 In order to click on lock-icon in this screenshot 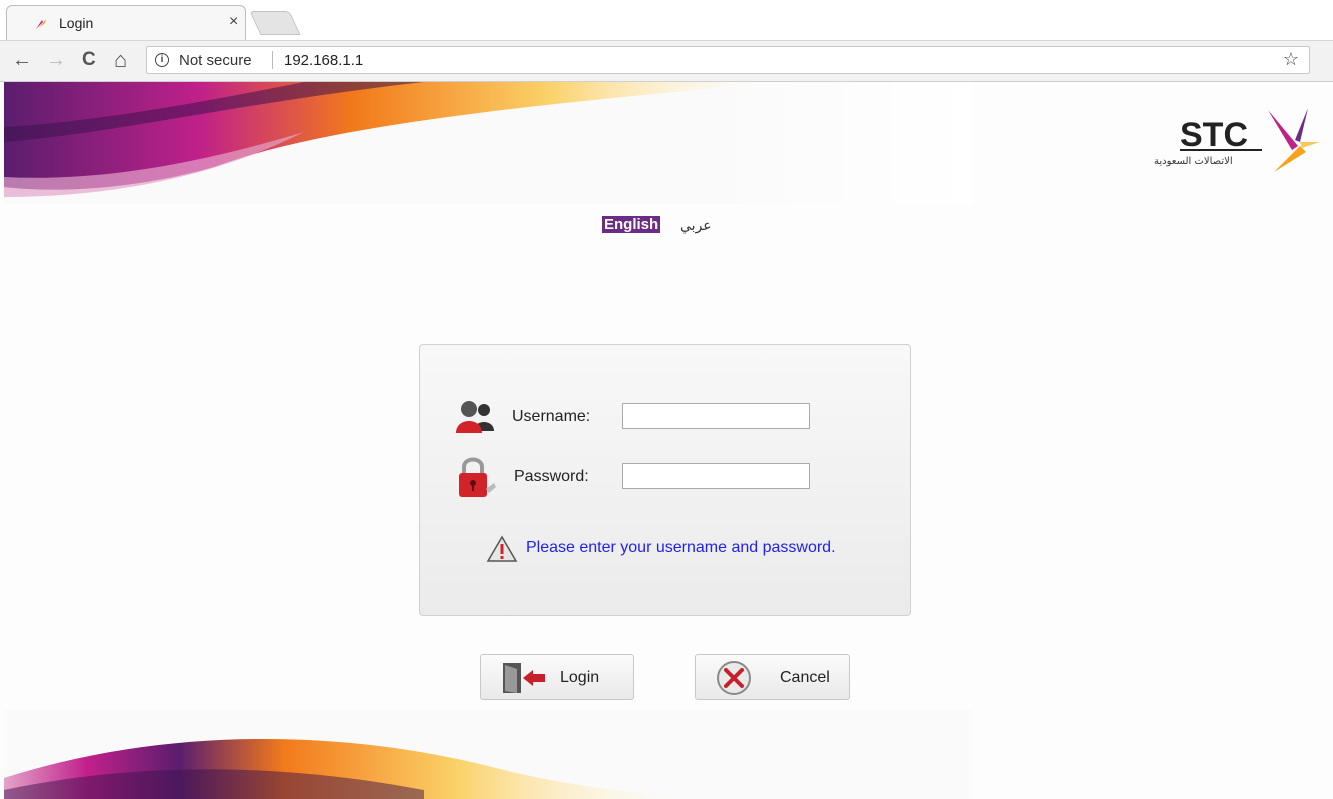, I will do `click(477, 477)`.